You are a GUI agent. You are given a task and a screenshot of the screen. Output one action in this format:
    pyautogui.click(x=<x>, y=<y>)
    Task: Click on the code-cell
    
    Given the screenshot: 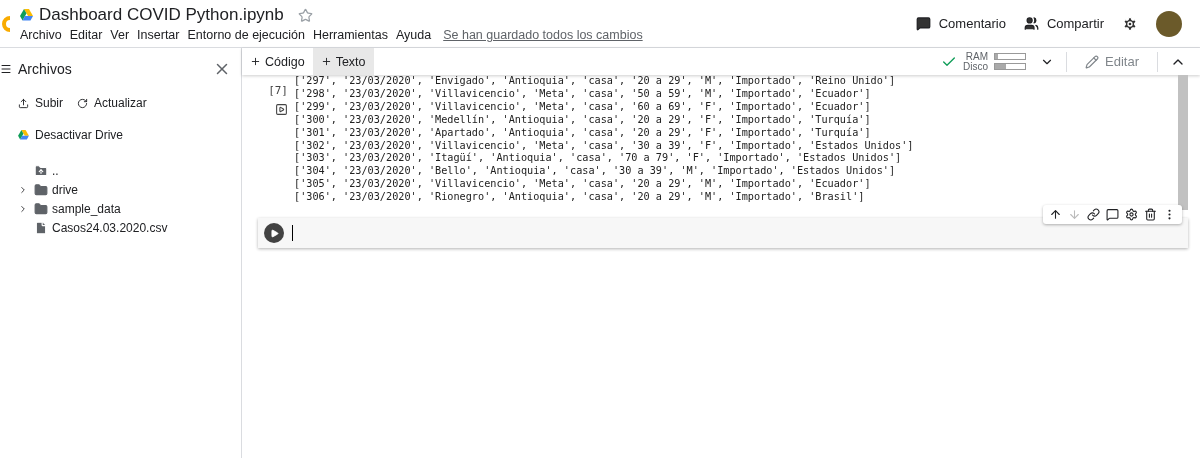 What is the action you would take?
    pyautogui.click(x=723, y=233)
    